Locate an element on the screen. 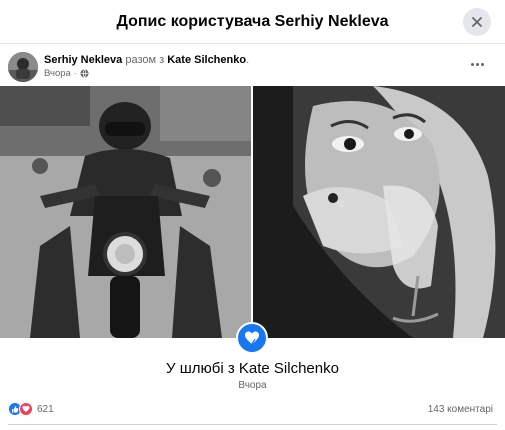 This screenshot has height=430, width=505. footer-divider is located at coordinates (252, 424).